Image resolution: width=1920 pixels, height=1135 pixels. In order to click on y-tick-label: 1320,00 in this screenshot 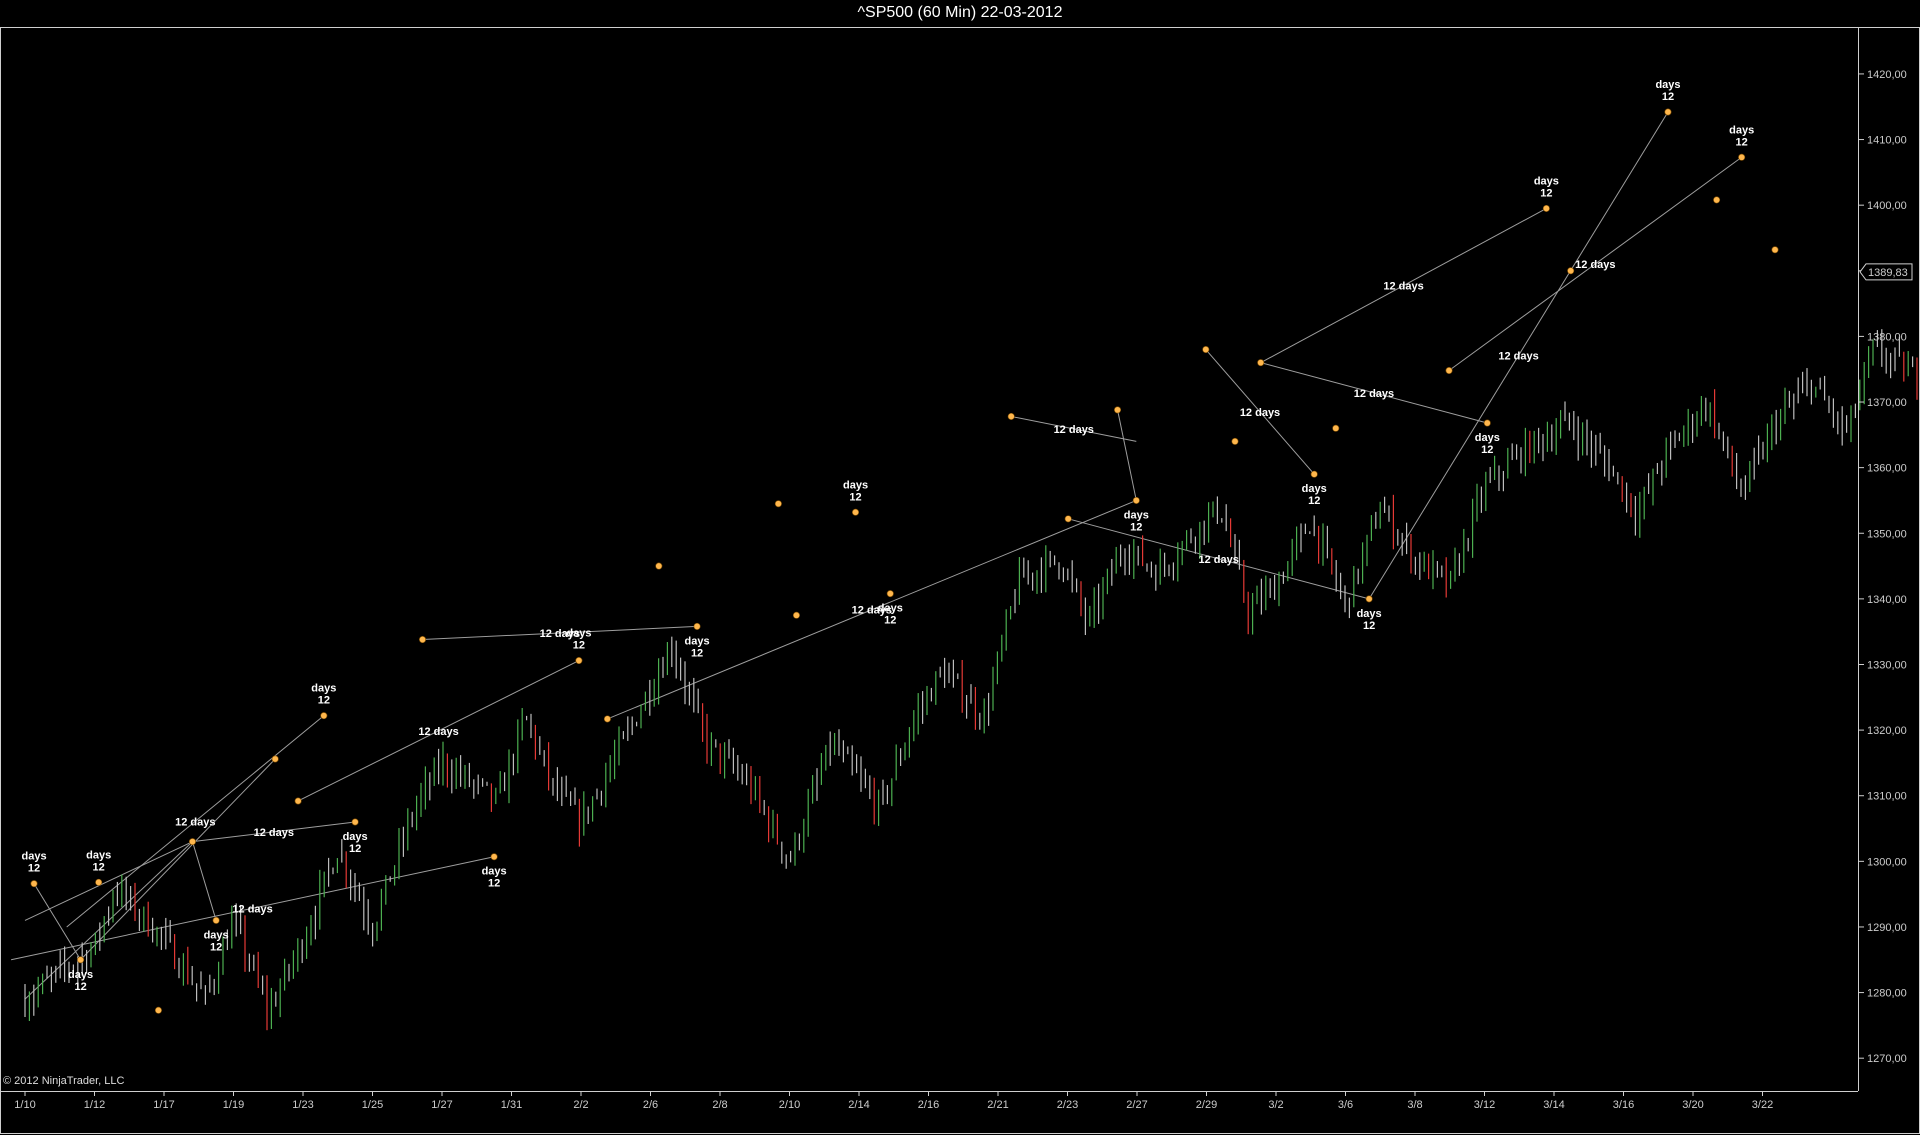, I will do `click(1887, 731)`.